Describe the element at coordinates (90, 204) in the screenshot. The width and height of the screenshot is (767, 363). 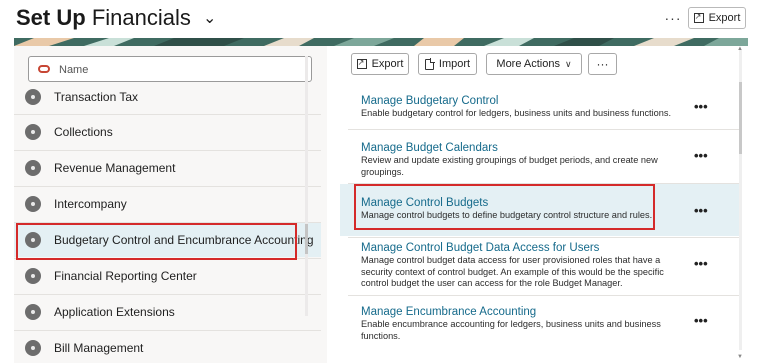
I see `functional-area-label: Intercompany` at that location.